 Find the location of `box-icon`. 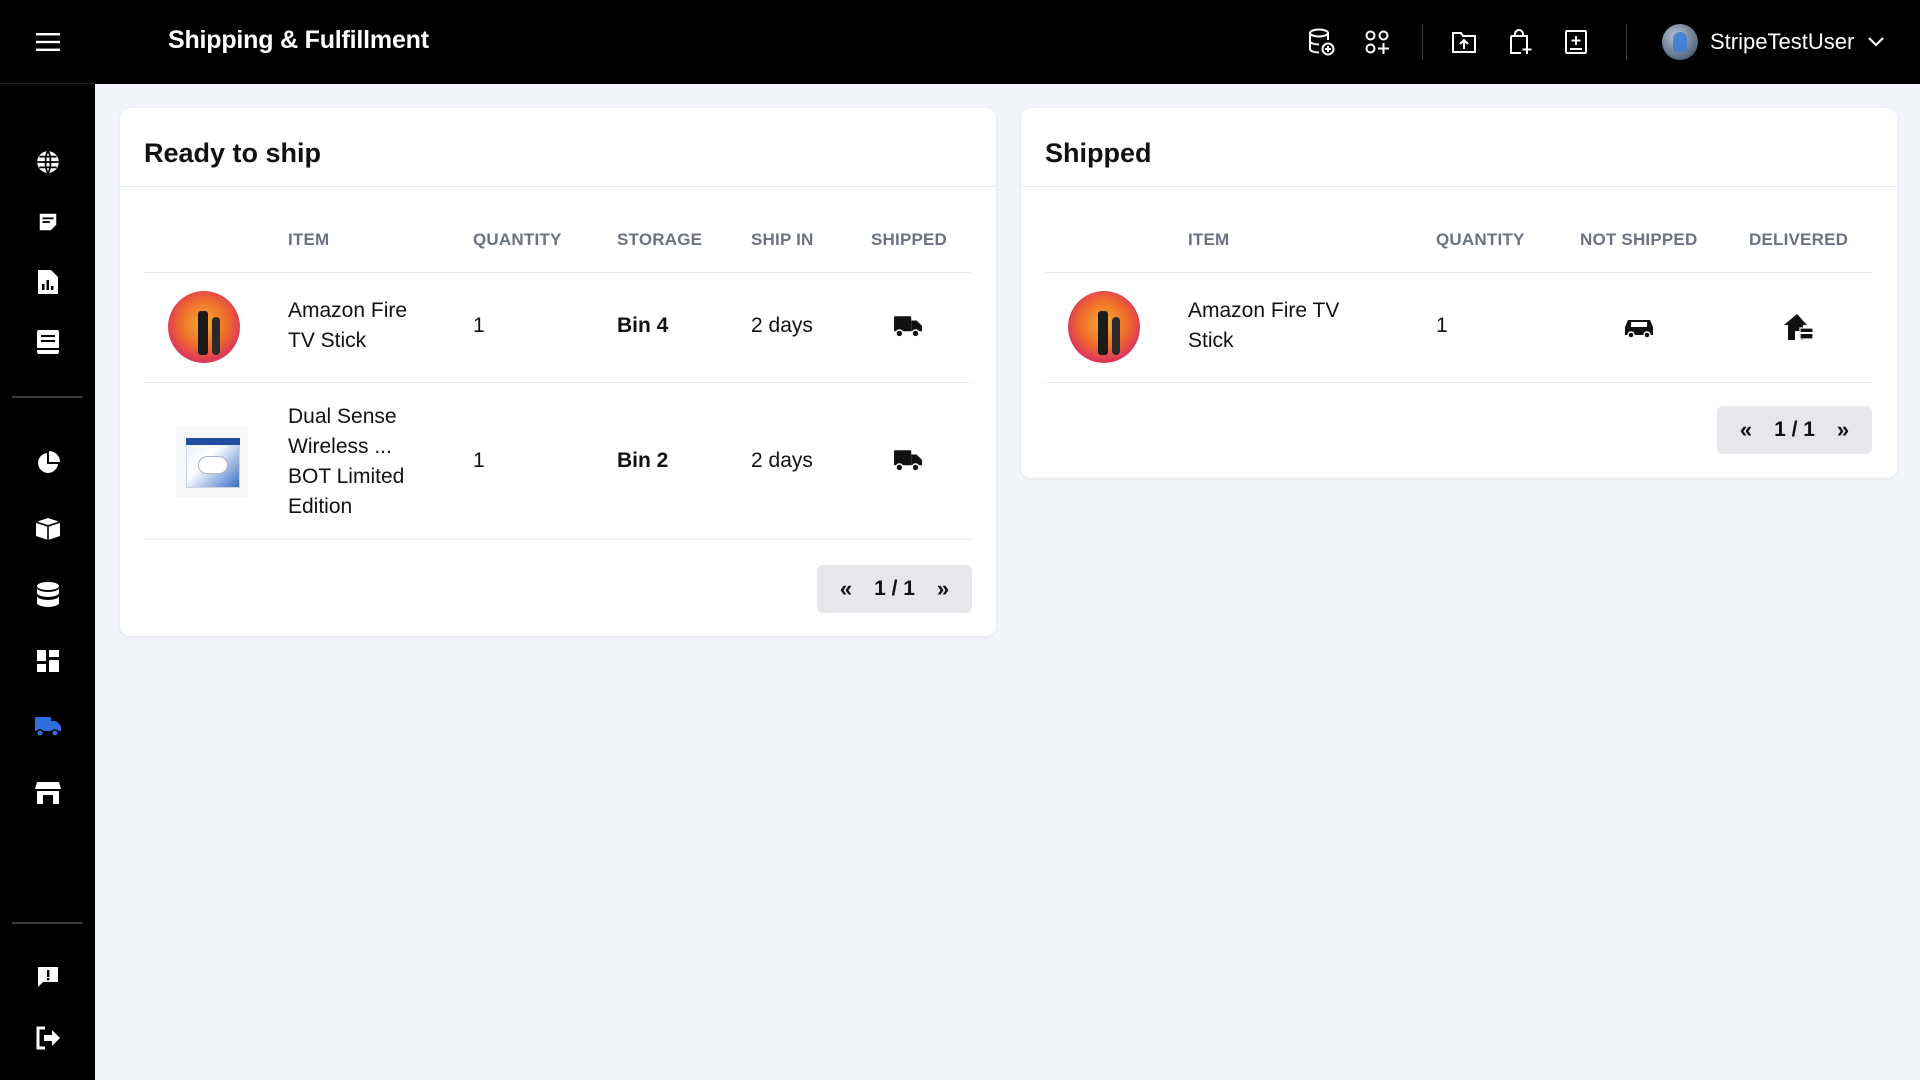

box-icon is located at coordinates (47, 529).